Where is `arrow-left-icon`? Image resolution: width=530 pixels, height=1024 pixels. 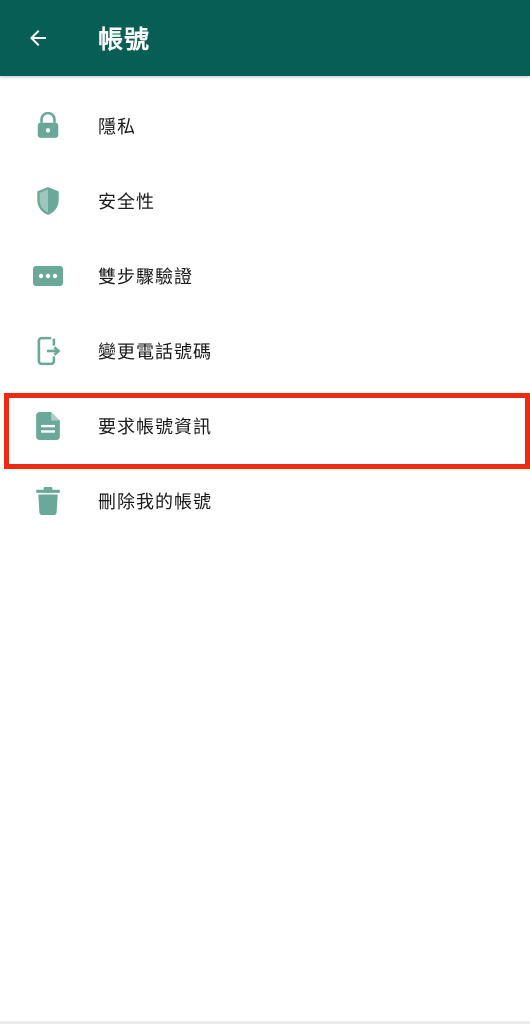 arrow-left-icon is located at coordinates (38, 38).